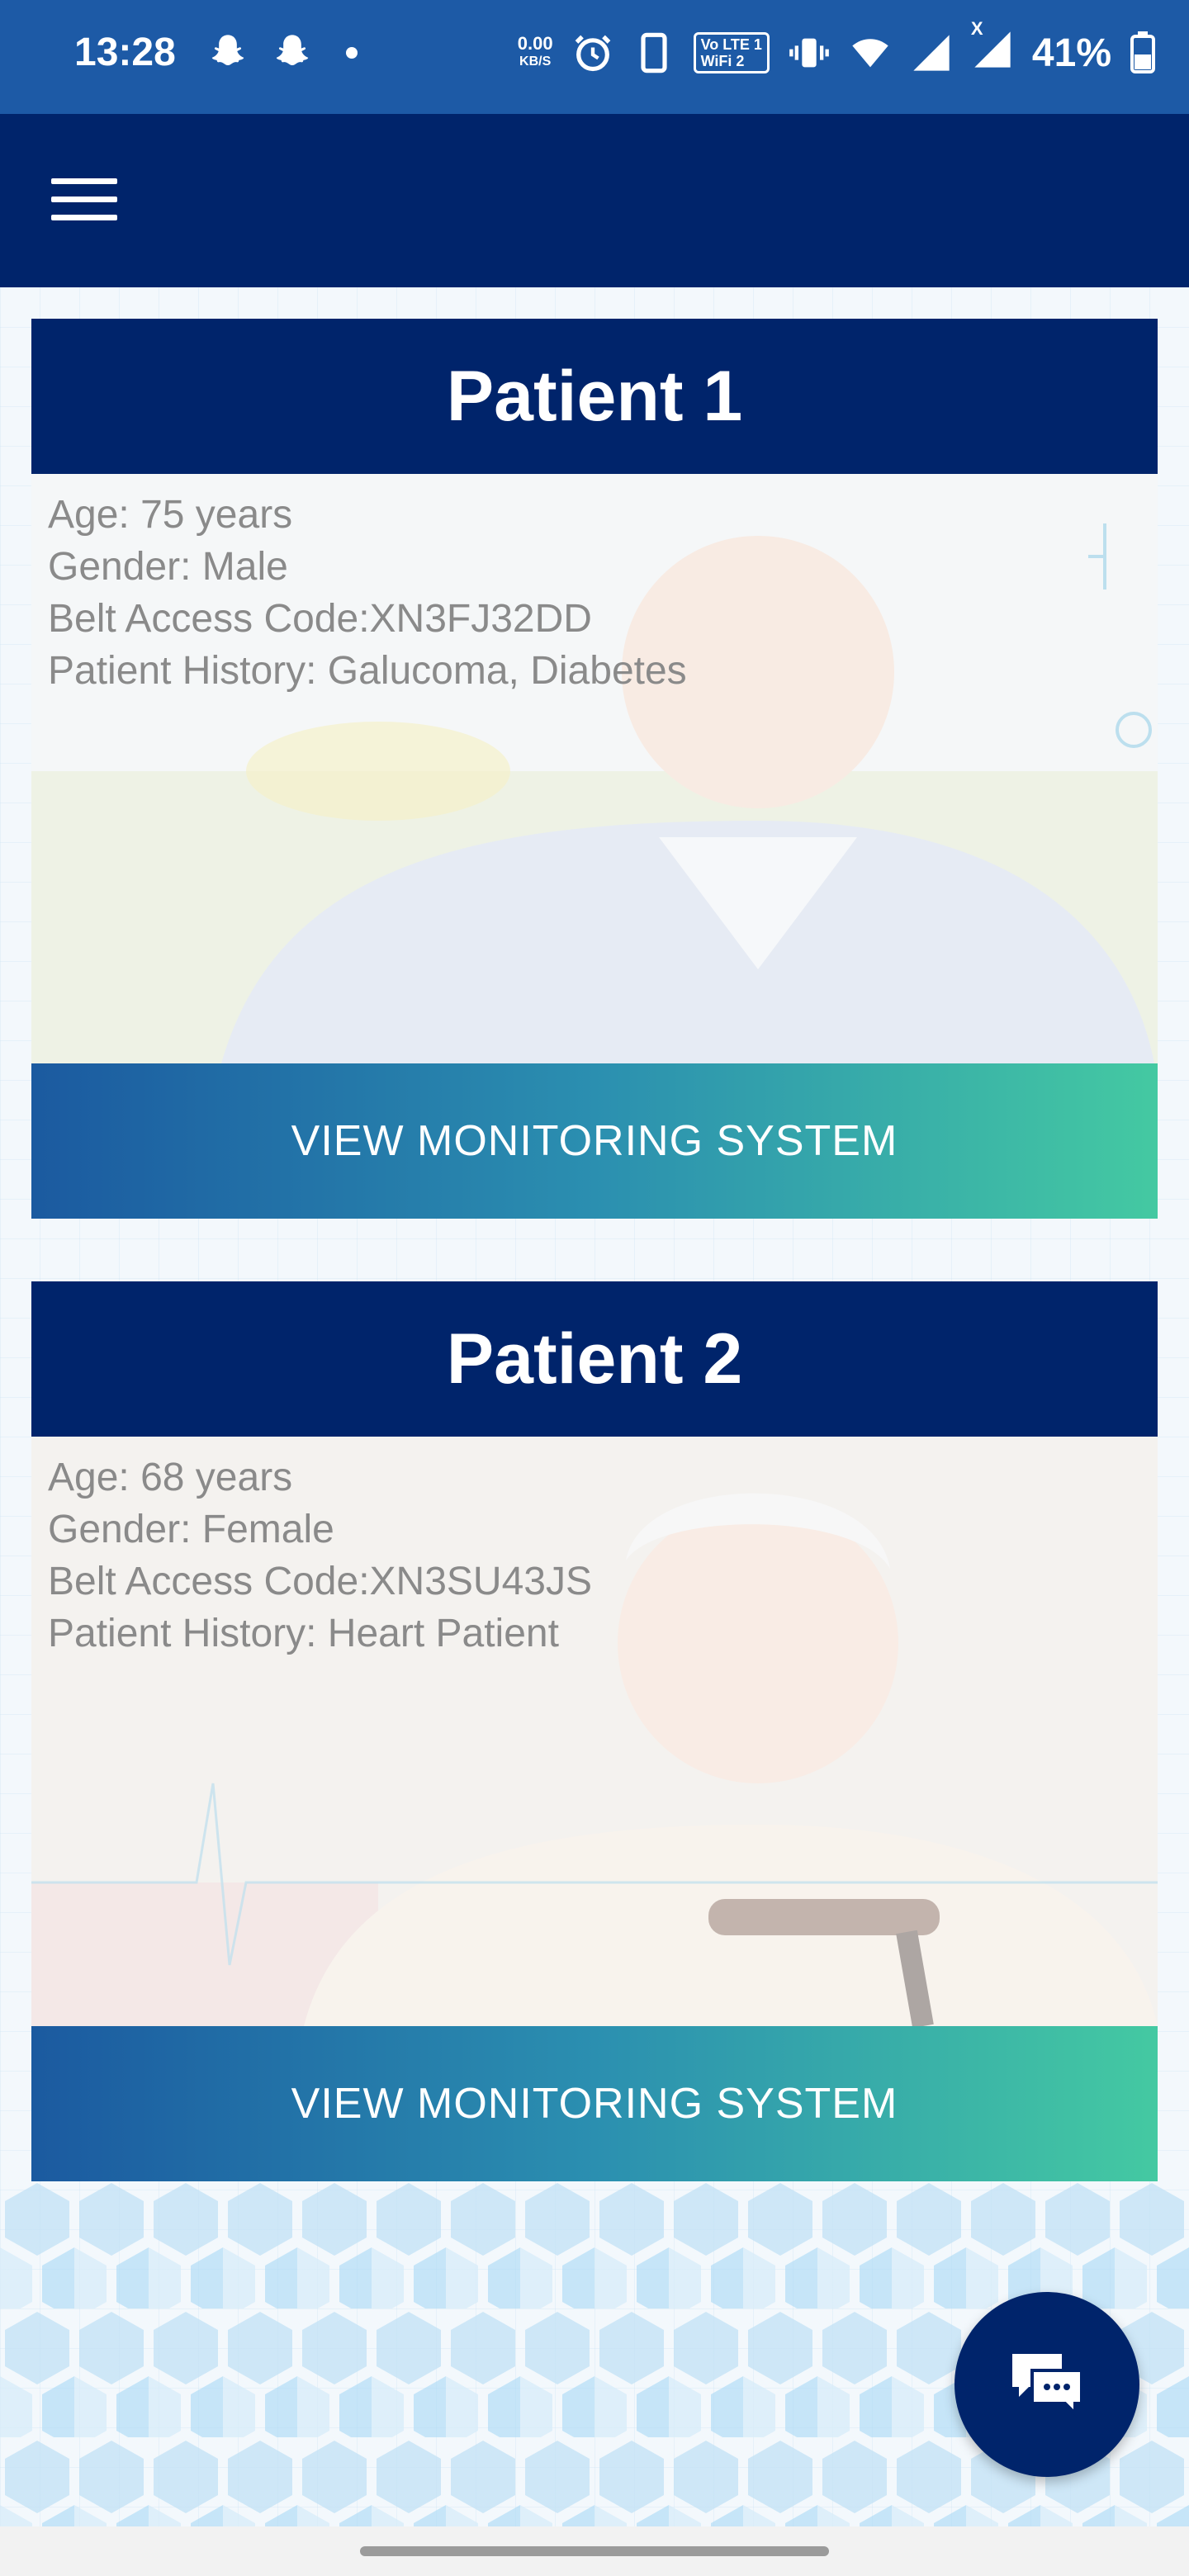 The height and width of the screenshot is (2576, 1189). What do you see at coordinates (594, 1359) in the screenshot?
I see `patient-title: Patient 2` at bounding box center [594, 1359].